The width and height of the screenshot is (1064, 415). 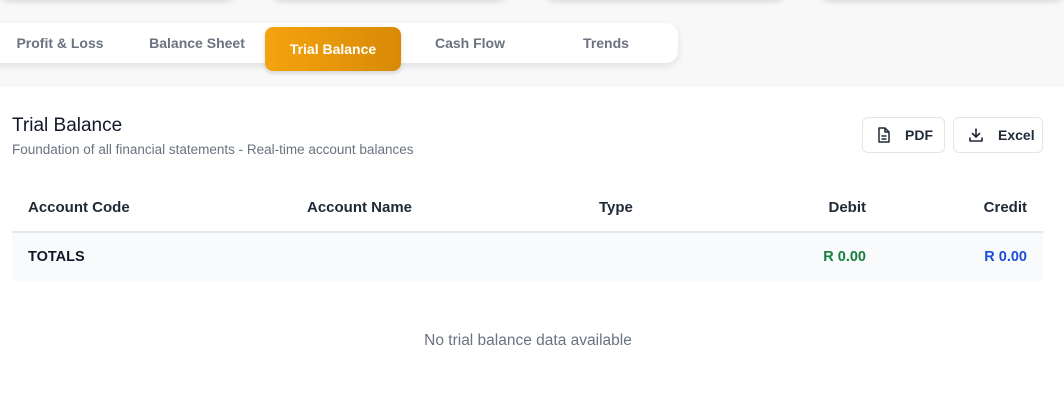 What do you see at coordinates (848, 207) in the screenshot?
I see `column-header-debit: Debit` at bounding box center [848, 207].